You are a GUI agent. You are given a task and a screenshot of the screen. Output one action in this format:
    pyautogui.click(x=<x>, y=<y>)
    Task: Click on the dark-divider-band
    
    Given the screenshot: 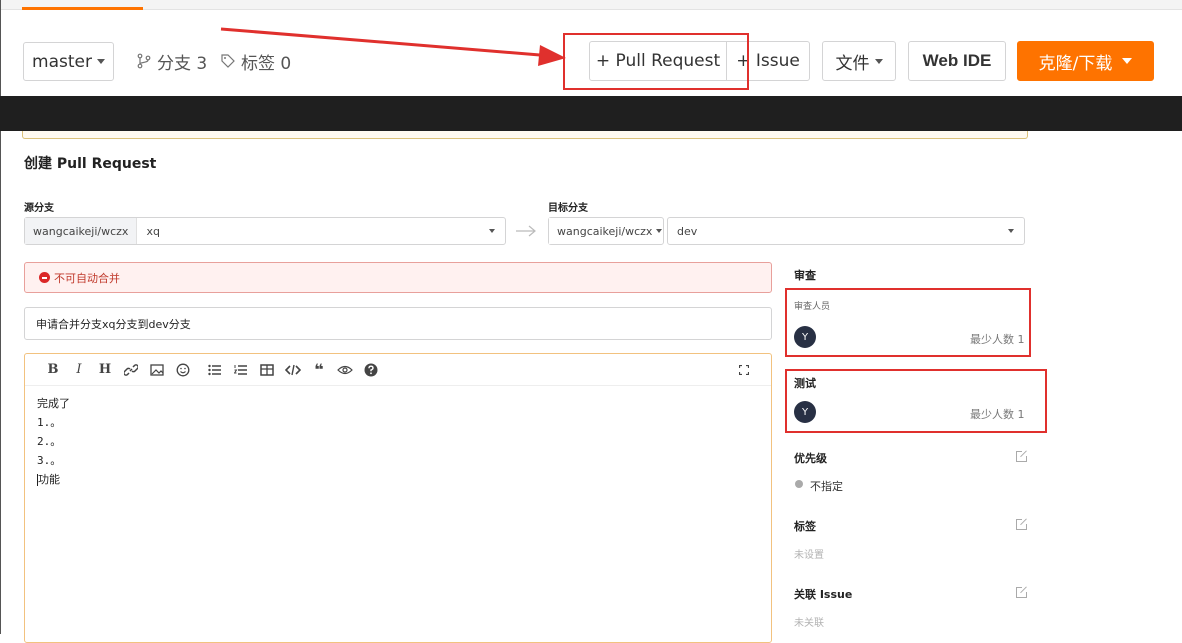 What is the action you would take?
    pyautogui.click(x=591, y=113)
    